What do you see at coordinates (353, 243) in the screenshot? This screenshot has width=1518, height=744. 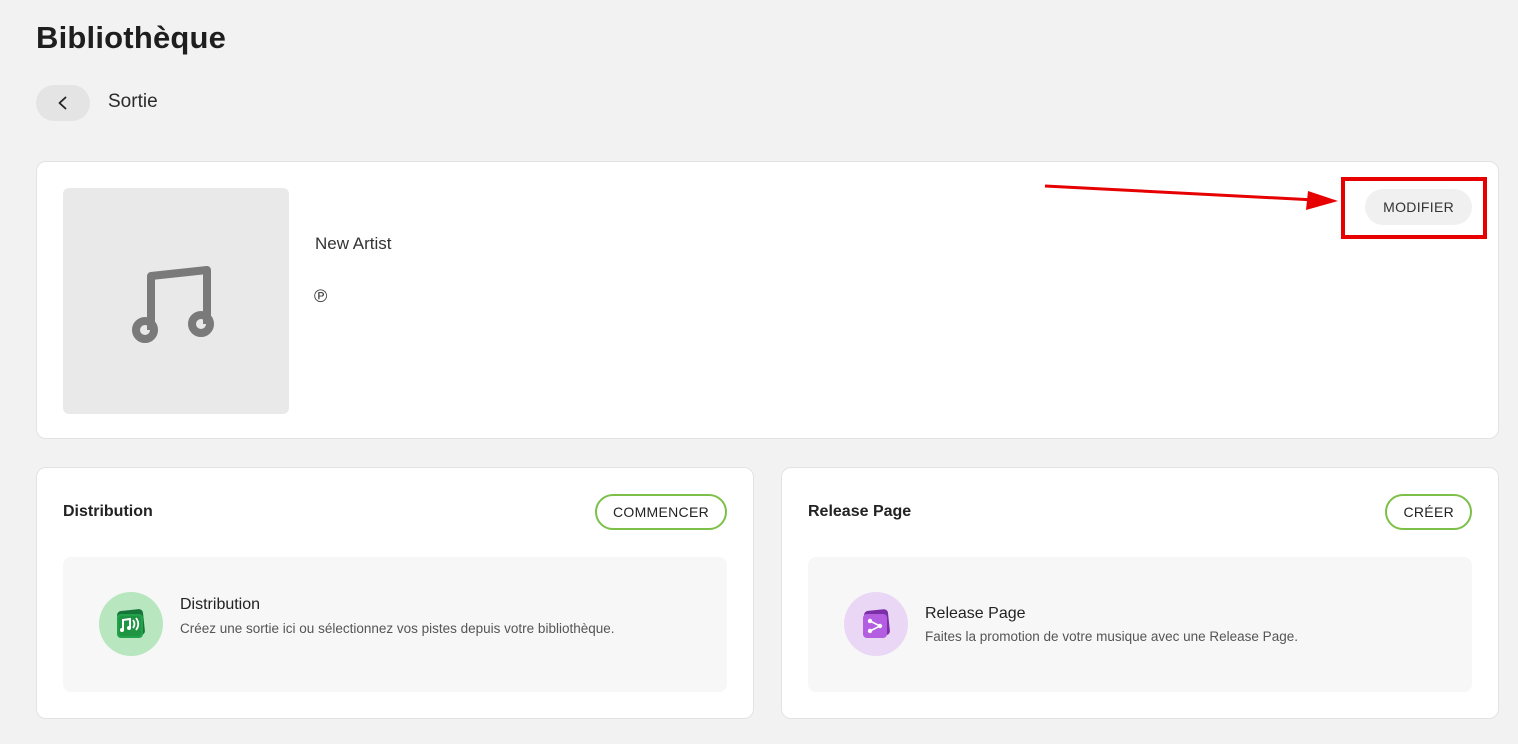 I see `artist-name: New Artist` at bounding box center [353, 243].